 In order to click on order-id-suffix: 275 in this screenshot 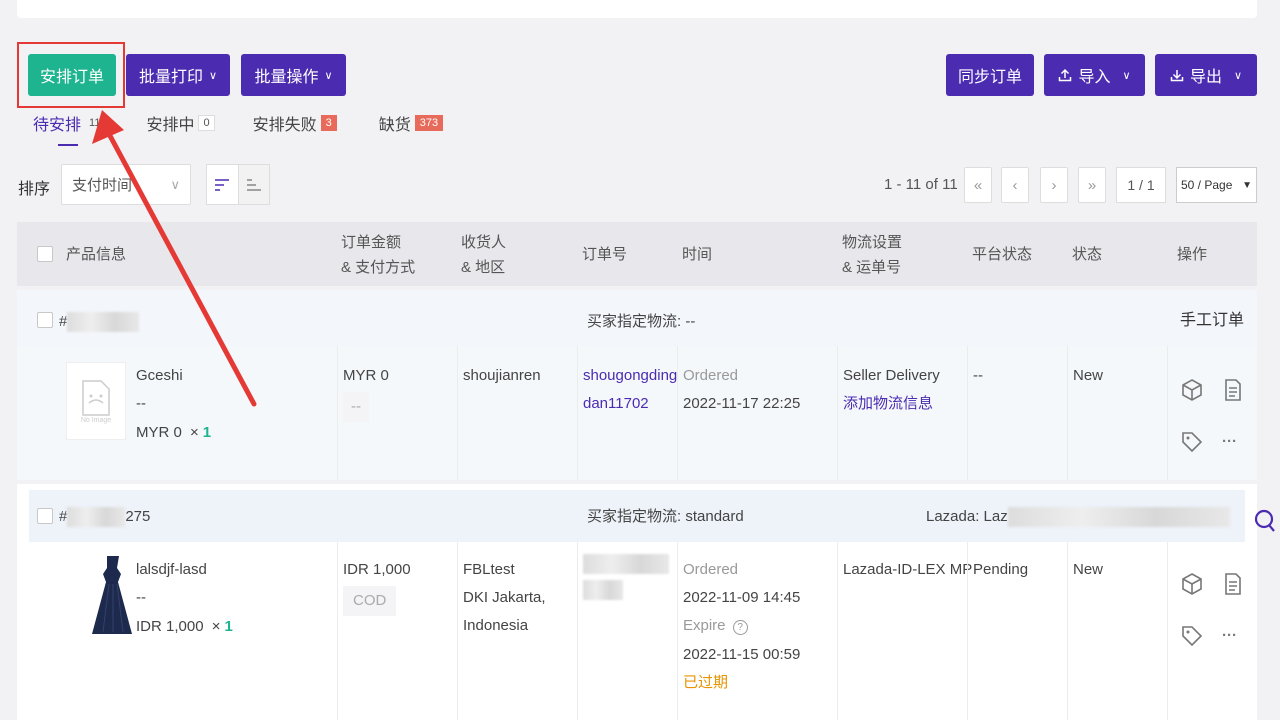, I will do `click(138, 516)`.